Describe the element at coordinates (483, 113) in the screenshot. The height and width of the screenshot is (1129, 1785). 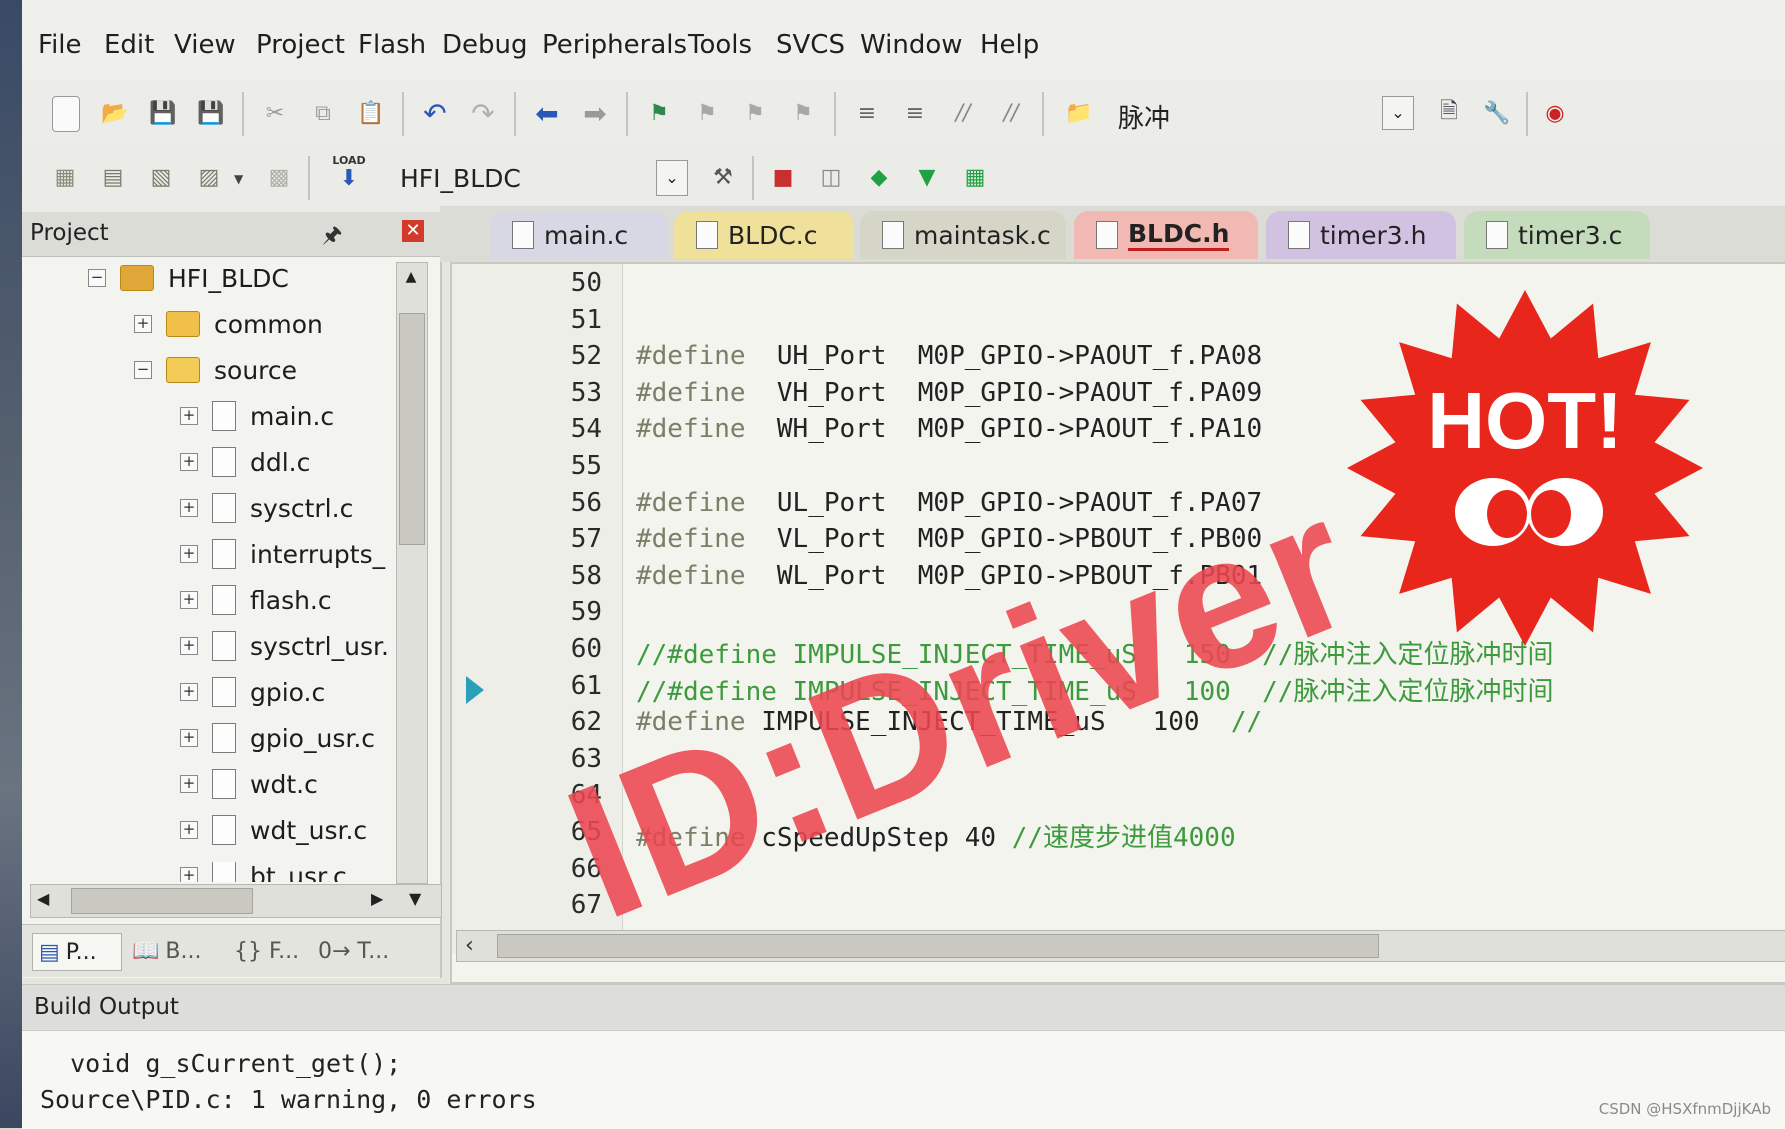
I see `redo-icon: ↷` at that location.